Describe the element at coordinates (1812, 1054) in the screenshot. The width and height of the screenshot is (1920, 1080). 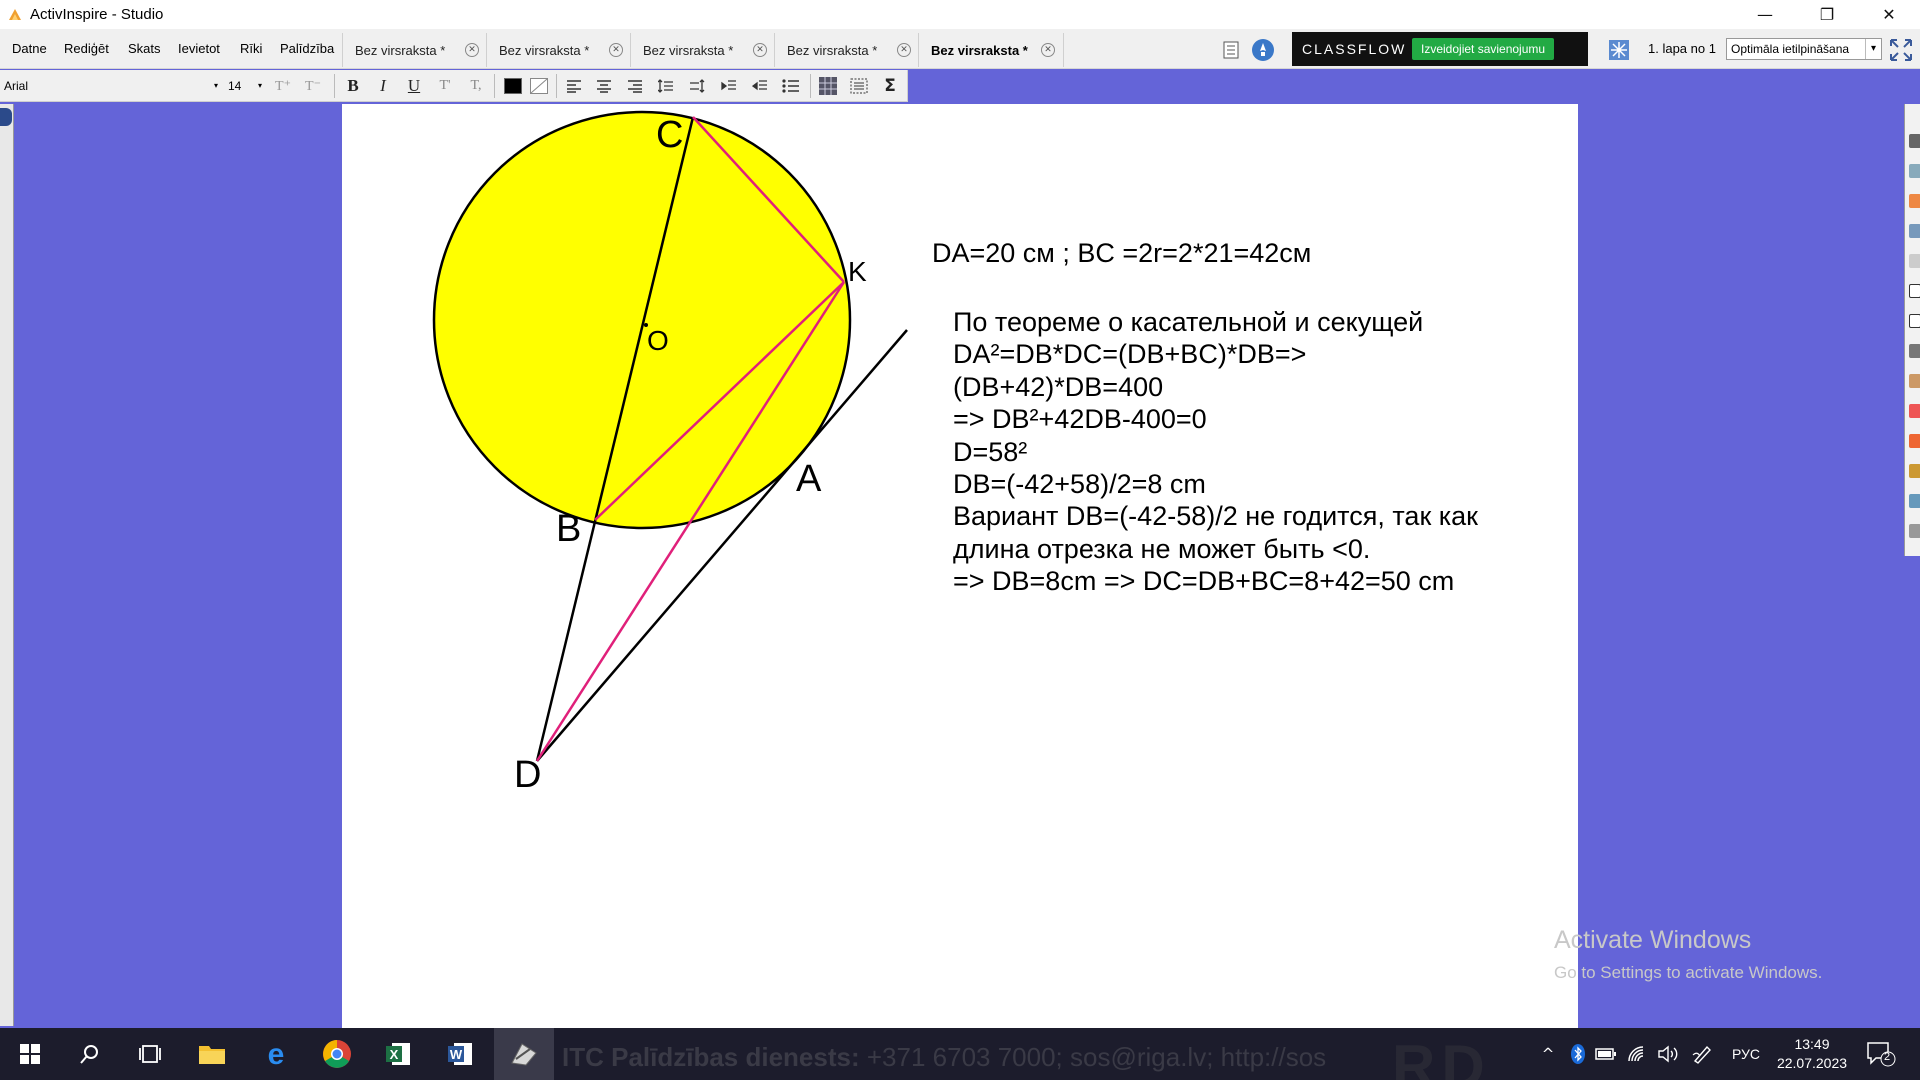
I see `system-clock: 13:49 22.07.2023` at that location.